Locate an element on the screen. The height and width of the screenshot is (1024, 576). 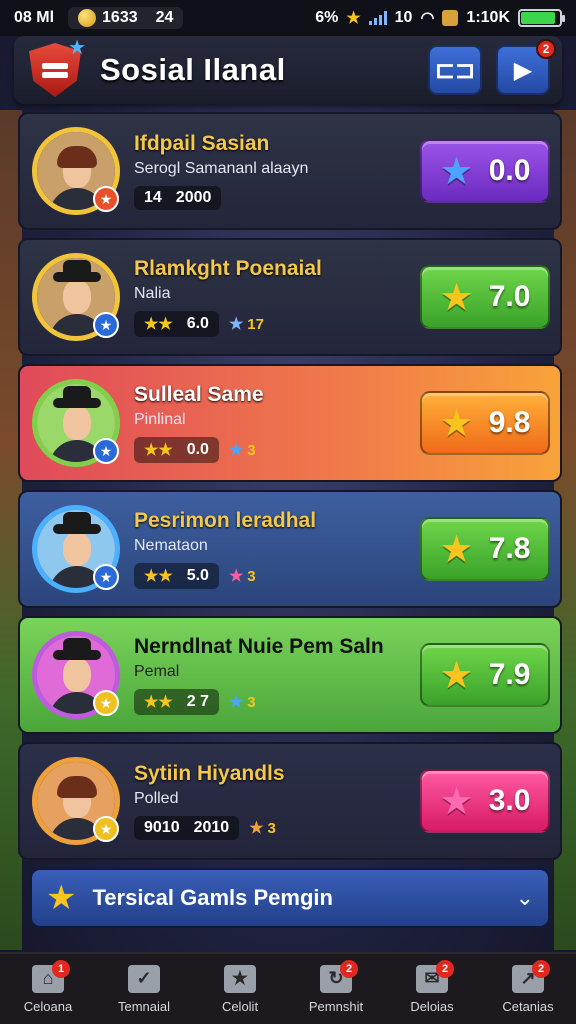
nav-item-star: ★ Celolit is located at coordinates (240, 989).